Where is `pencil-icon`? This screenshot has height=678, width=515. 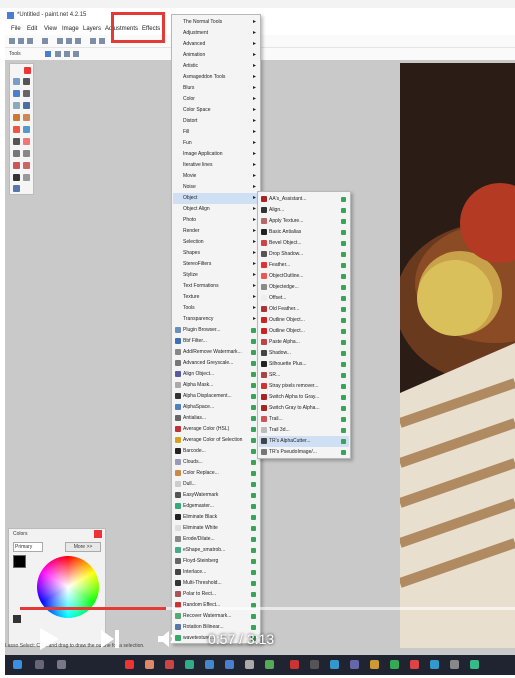
pencil-icon is located at coordinates (16, 153).